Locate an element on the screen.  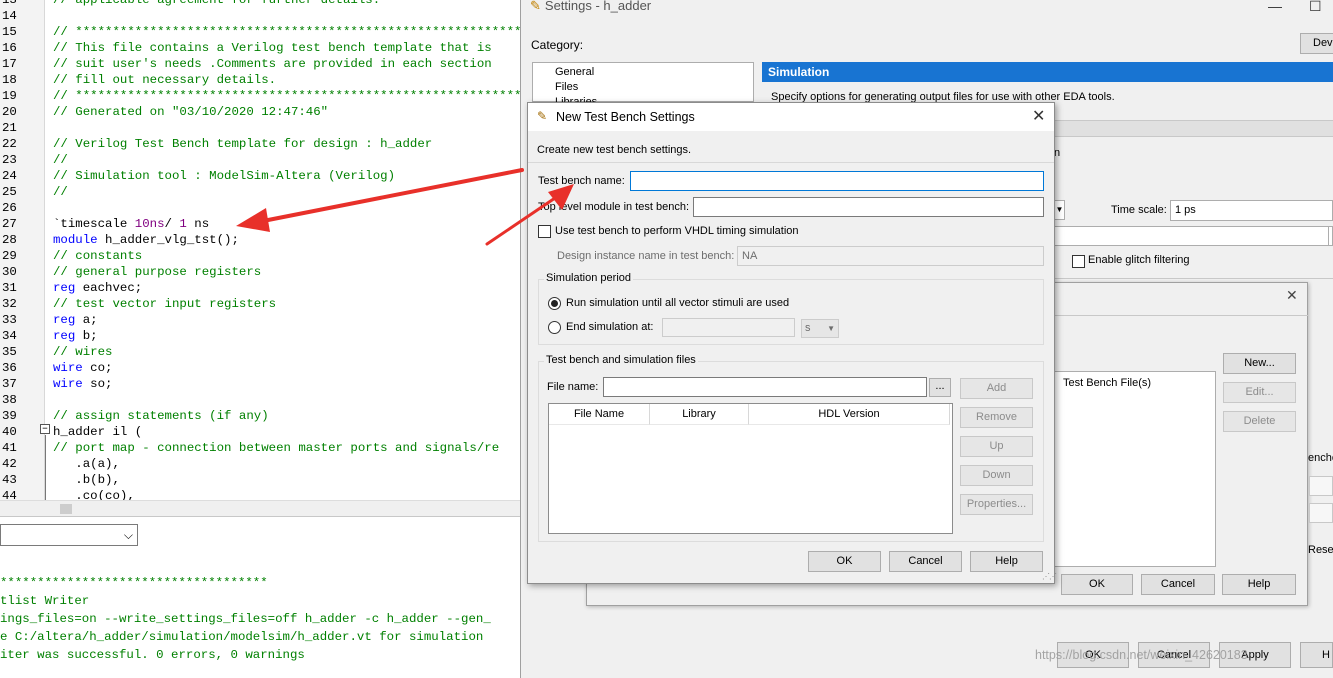
column-header-library: Library is located at coordinates (699, 414).